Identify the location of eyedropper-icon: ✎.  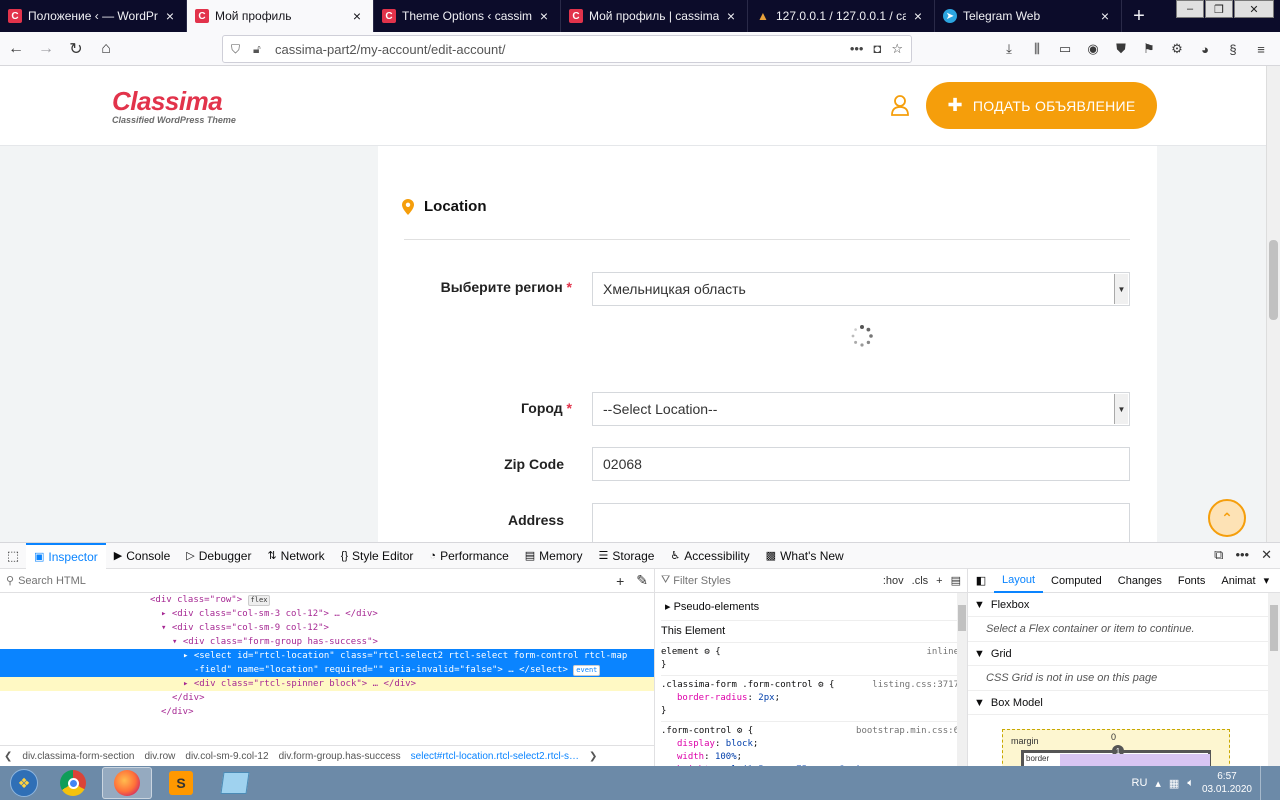
(642, 580).